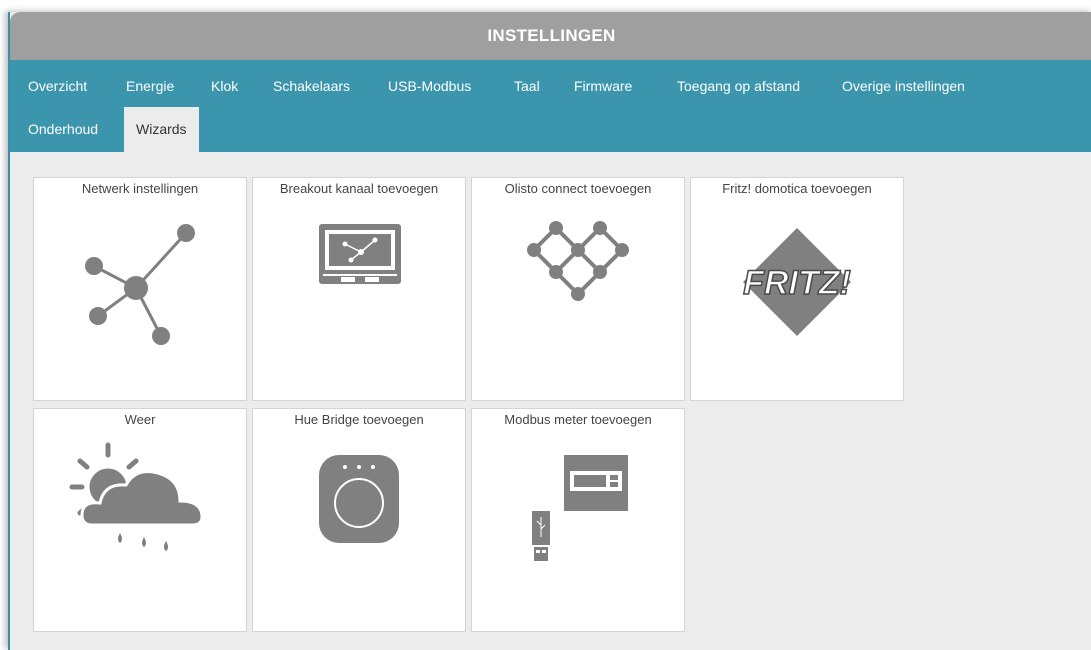  What do you see at coordinates (359, 499) in the screenshot?
I see `hue-bridge-icon` at bounding box center [359, 499].